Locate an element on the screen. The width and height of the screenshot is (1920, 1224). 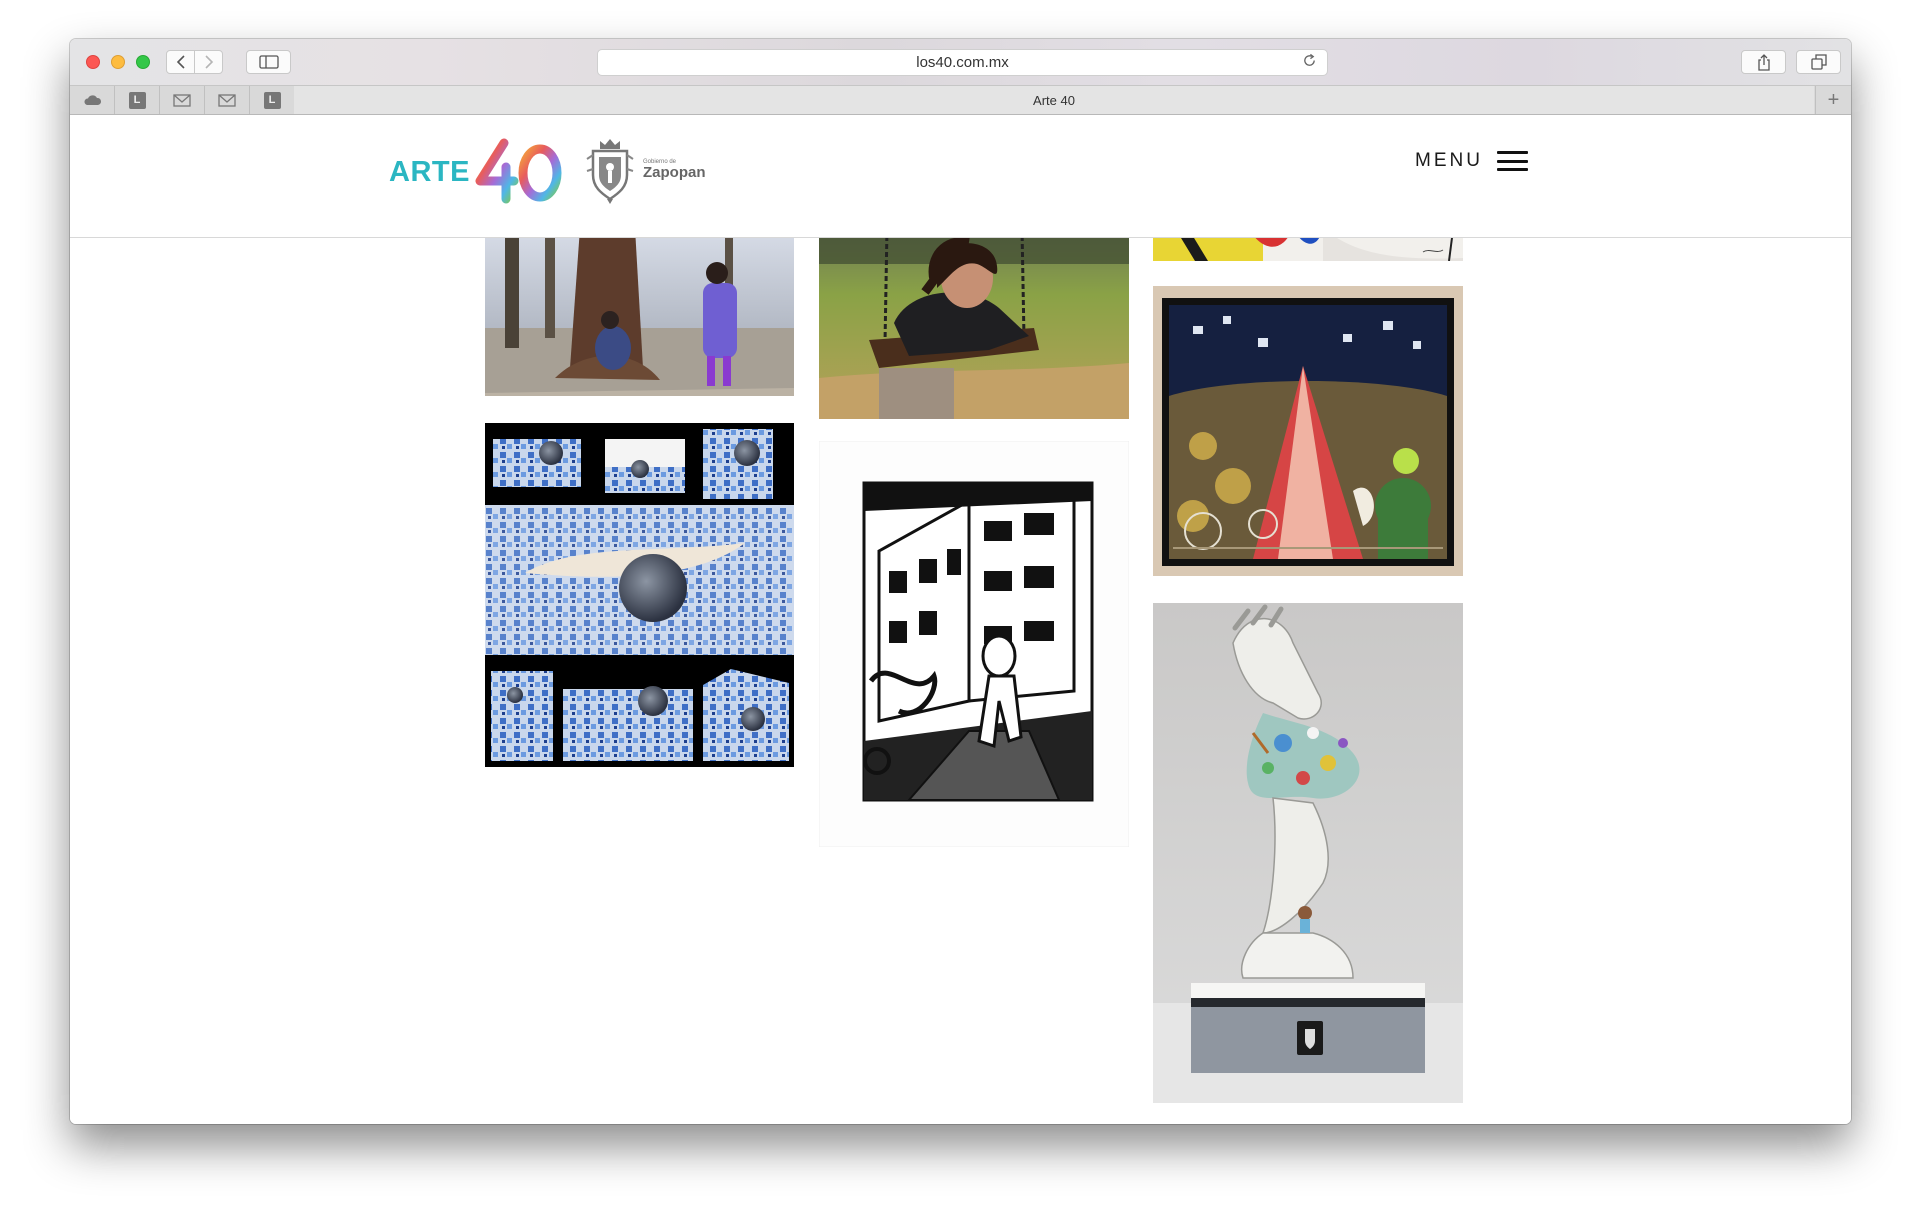
share-icon is located at coordinates (1763, 62).